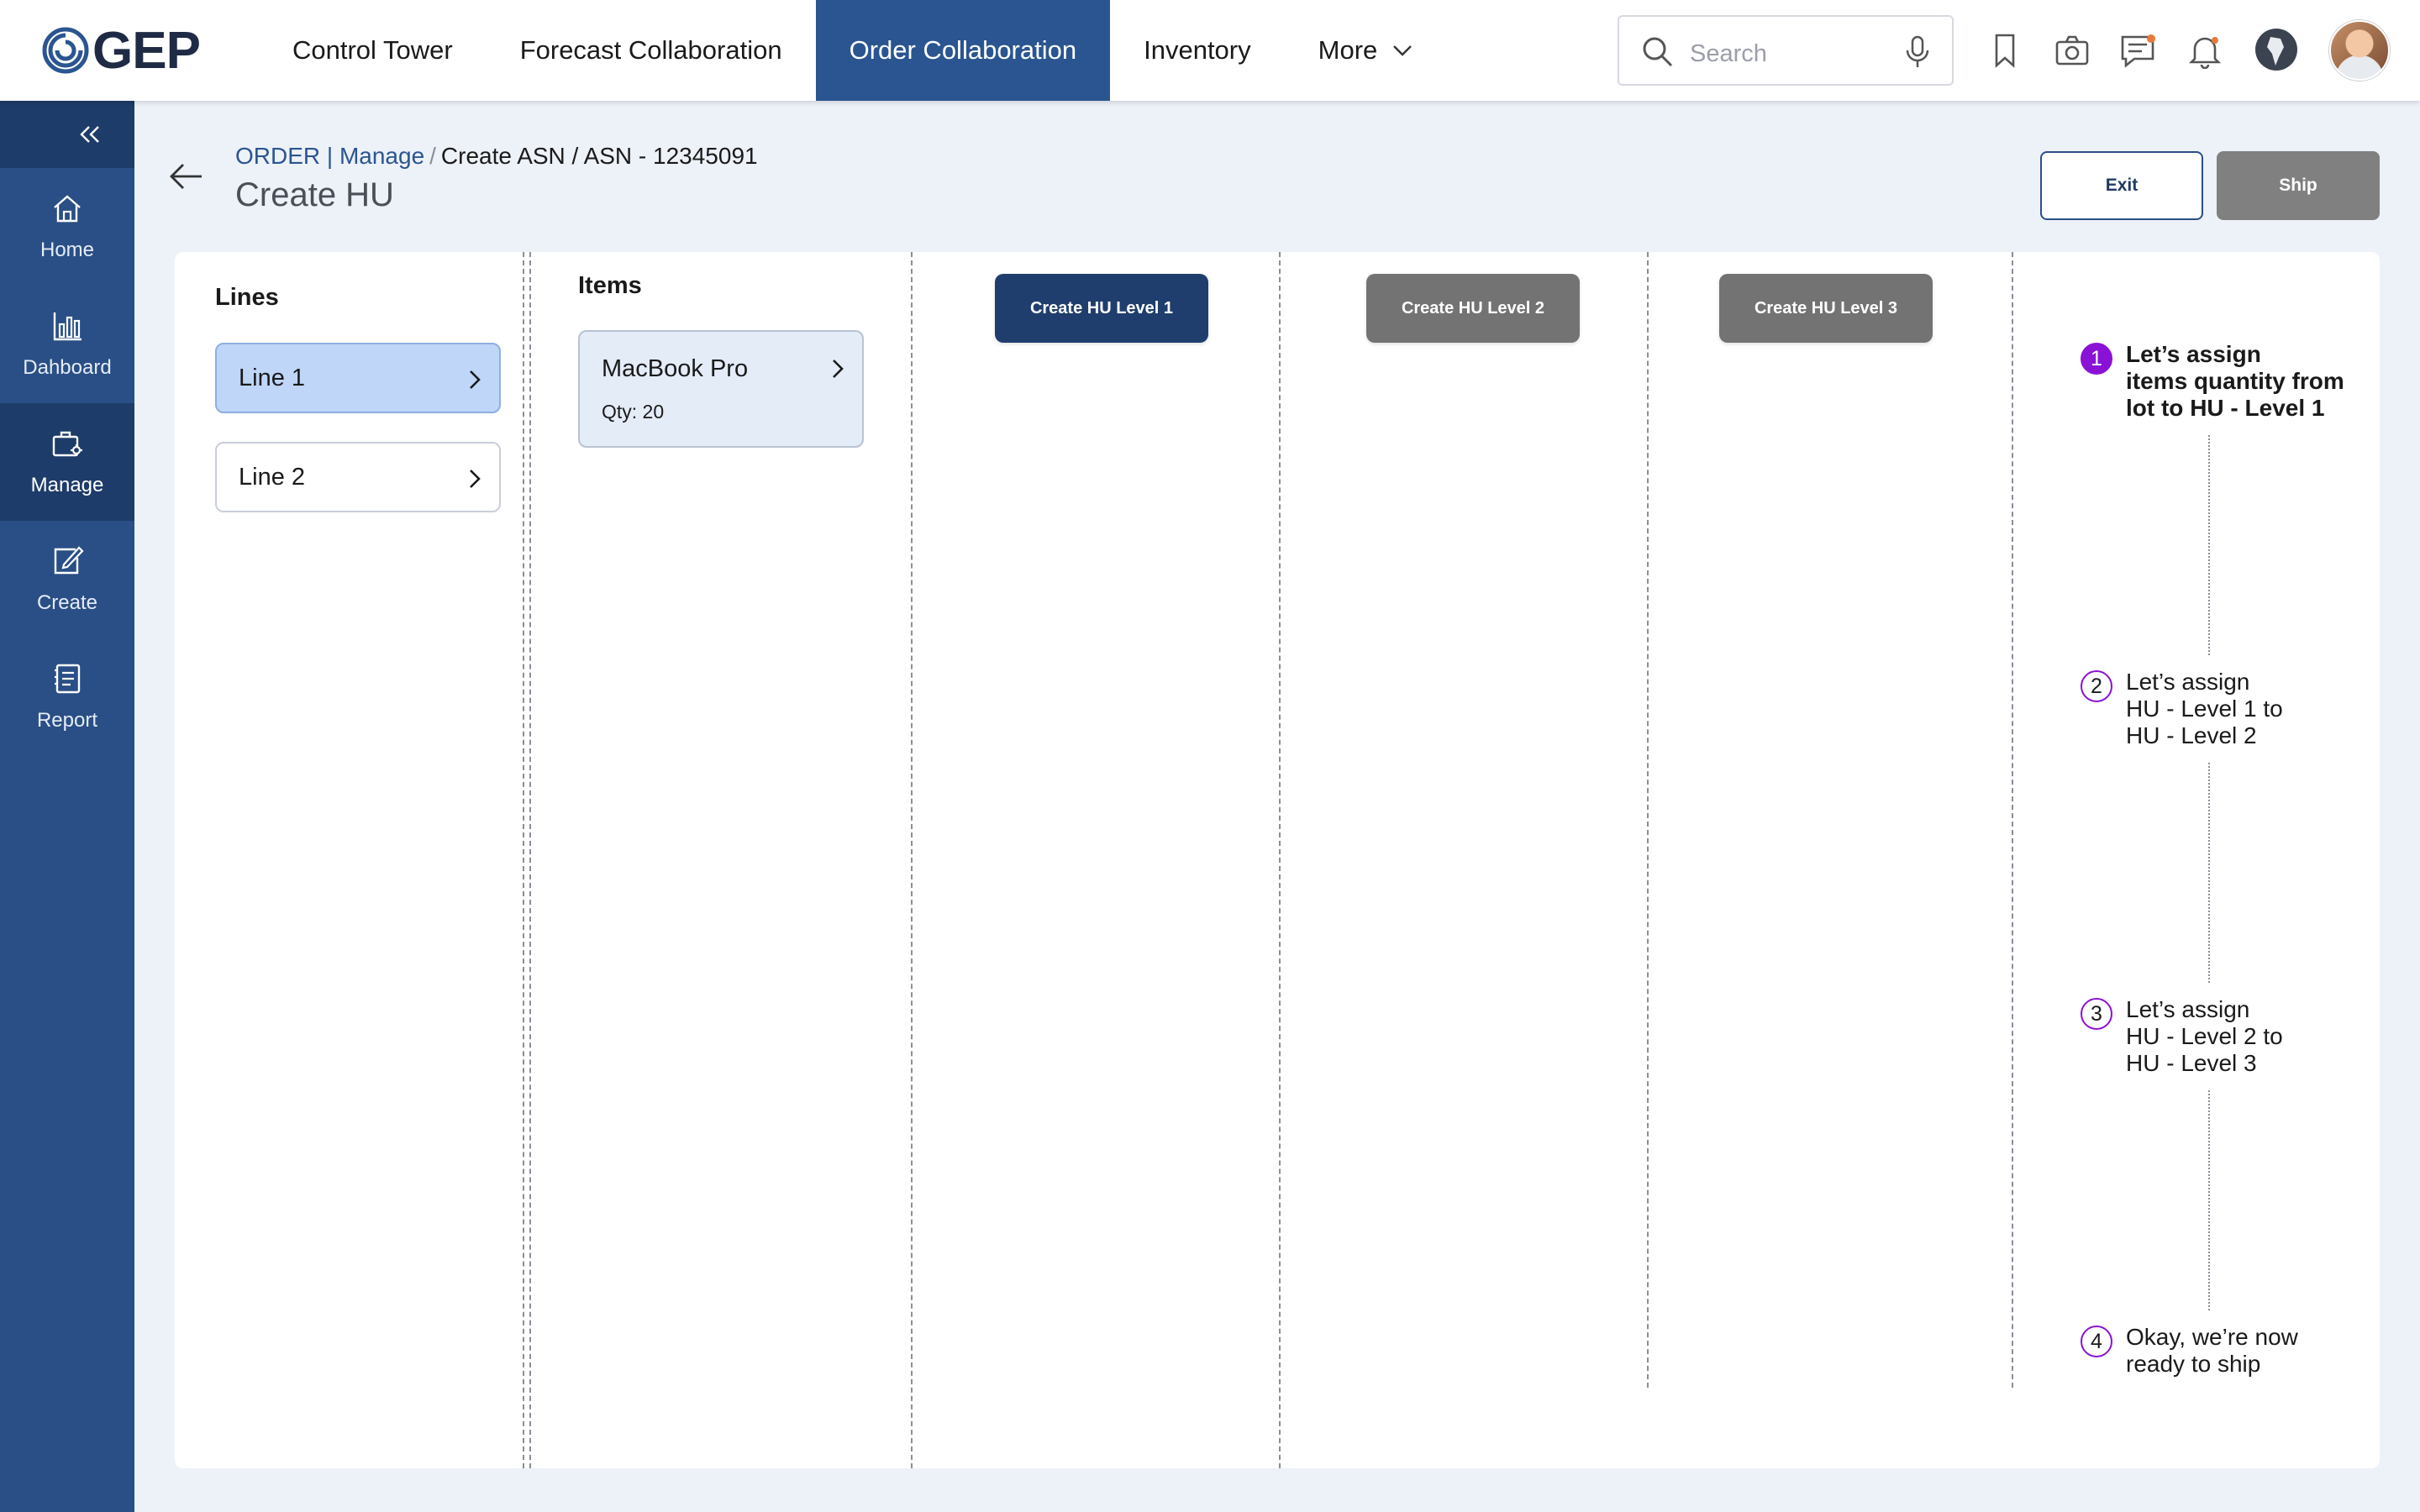 The image size is (2420, 1512). I want to click on sidebar-item-dashboard: Dahboard, so click(67, 344).